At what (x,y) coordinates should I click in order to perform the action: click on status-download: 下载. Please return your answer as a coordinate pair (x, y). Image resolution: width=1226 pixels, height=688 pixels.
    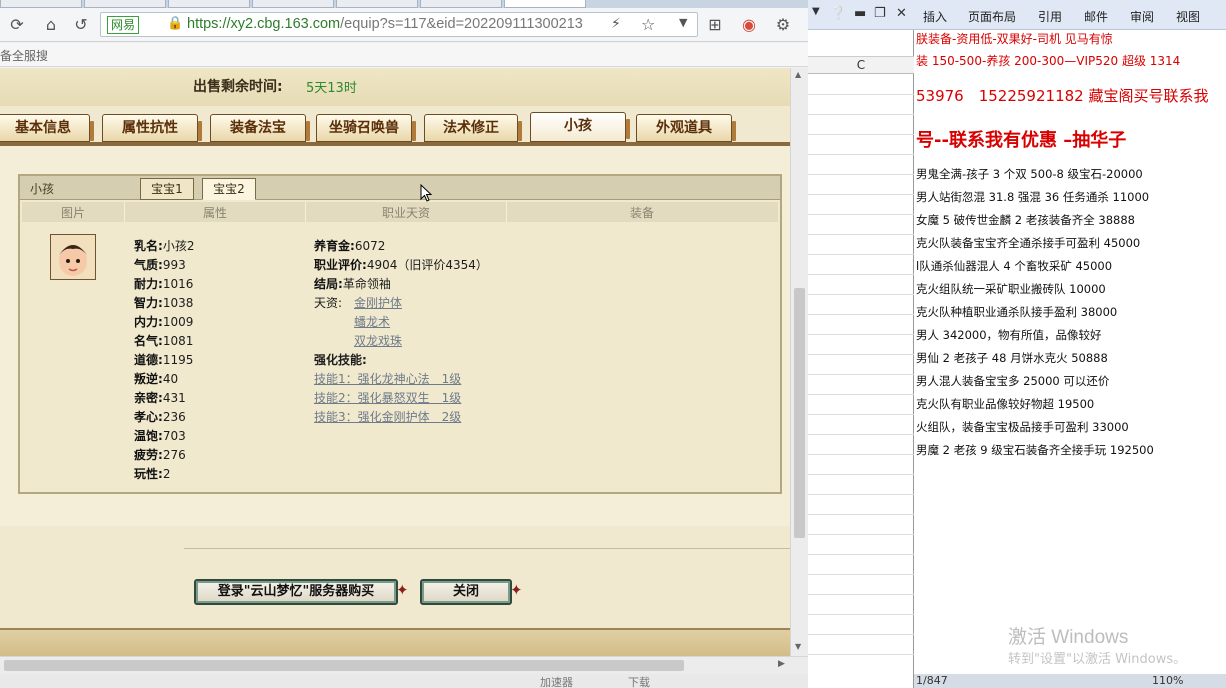
    Looking at the image, I should click on (639, 681).